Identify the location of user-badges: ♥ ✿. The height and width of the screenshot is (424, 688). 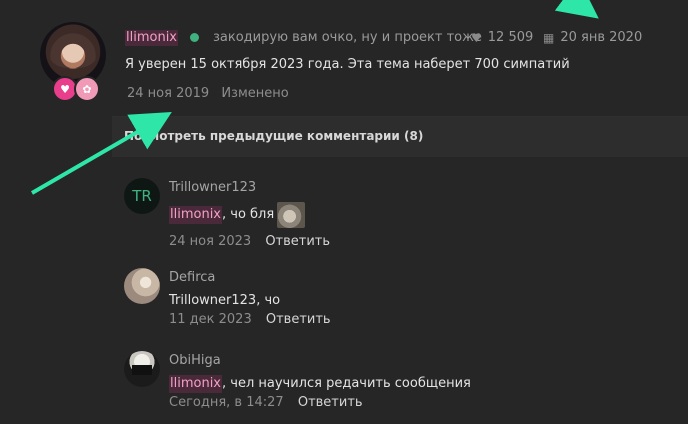
(76, 89).